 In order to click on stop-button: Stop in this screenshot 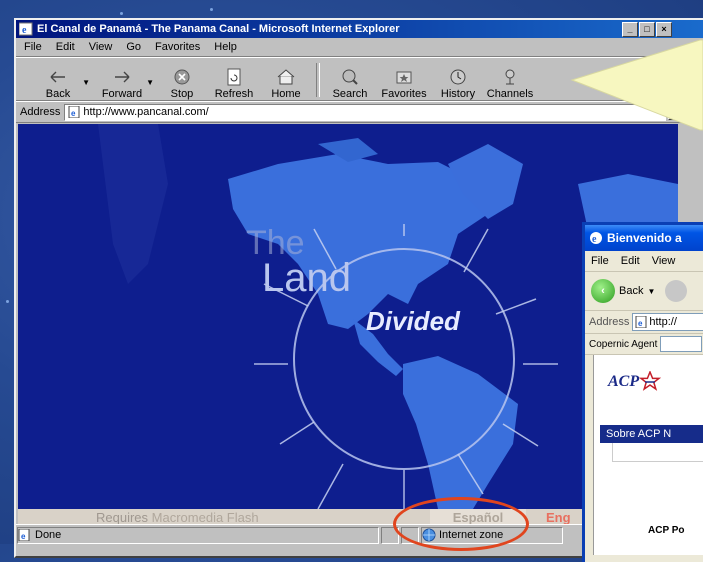, I will do `click(182, 80)`.